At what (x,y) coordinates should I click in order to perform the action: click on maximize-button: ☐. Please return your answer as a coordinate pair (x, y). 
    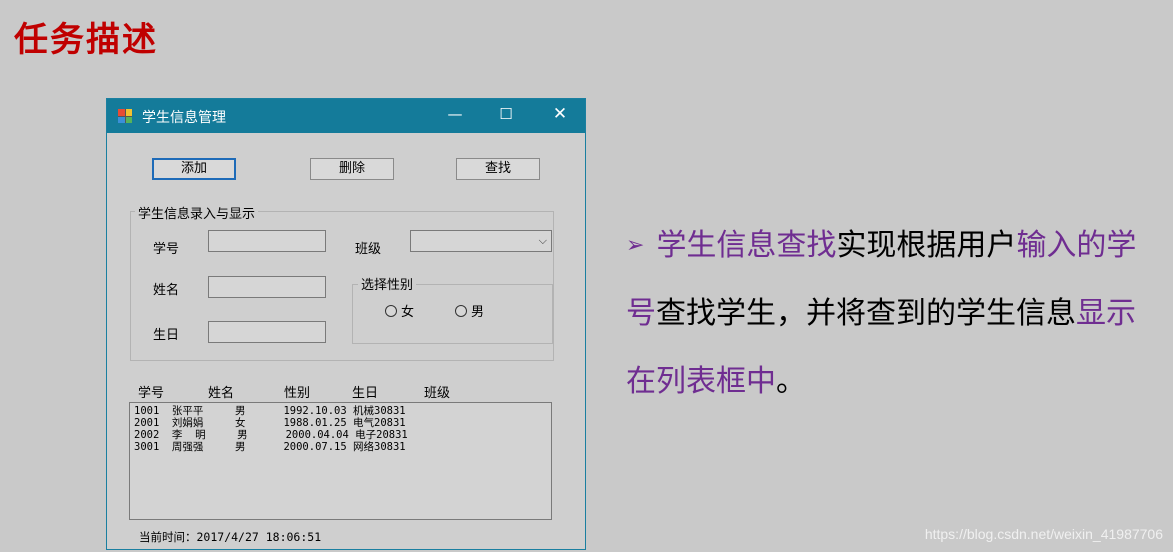
    Looking at the image, I should click on (506, 114).